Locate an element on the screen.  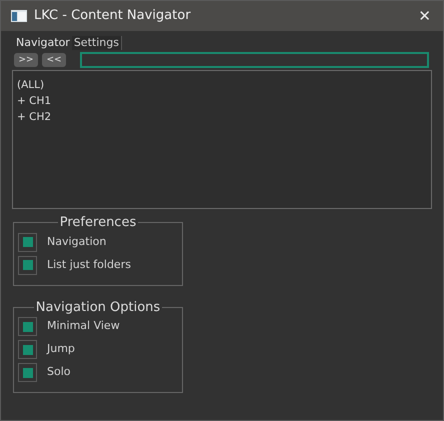
checkbox-label: Minimal View is located at coordinates (83, 326).